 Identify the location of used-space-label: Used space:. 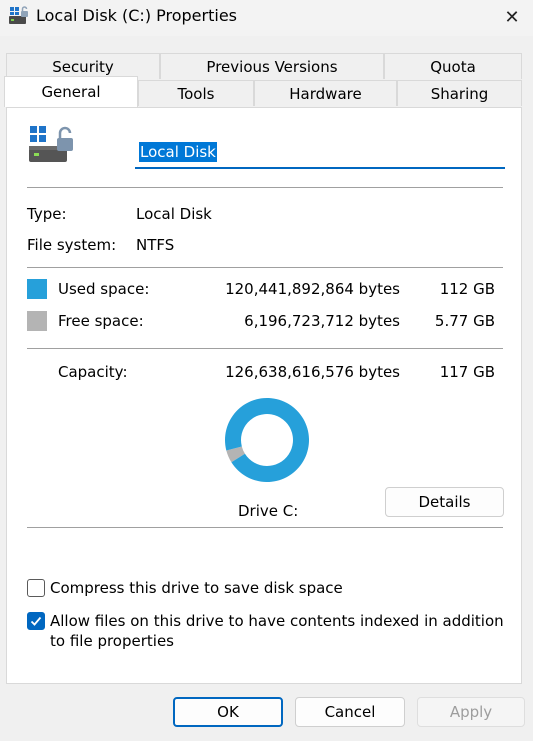
(104, 289).